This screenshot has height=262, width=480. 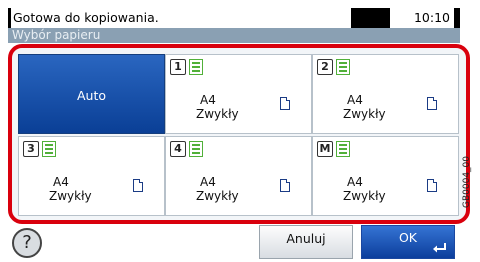 I want to click on tray-header: 4, so click(x=186, y=149).